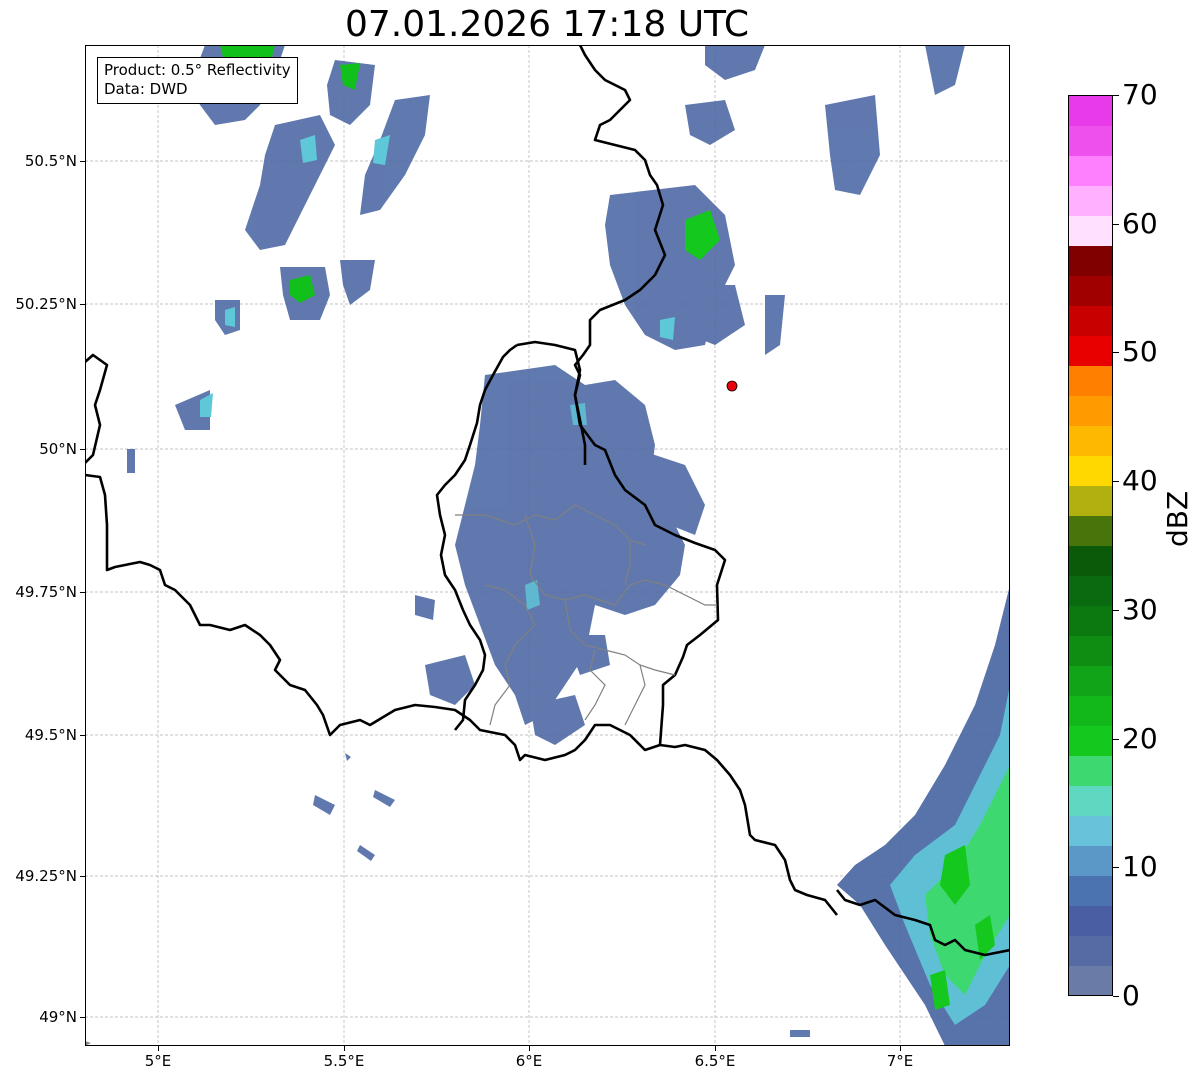 The image size is (1202, 1081). Describe the element at coordinates (46, 876) in the screenshot. I see `lat-label-49.25: 49.25°N` at that location.